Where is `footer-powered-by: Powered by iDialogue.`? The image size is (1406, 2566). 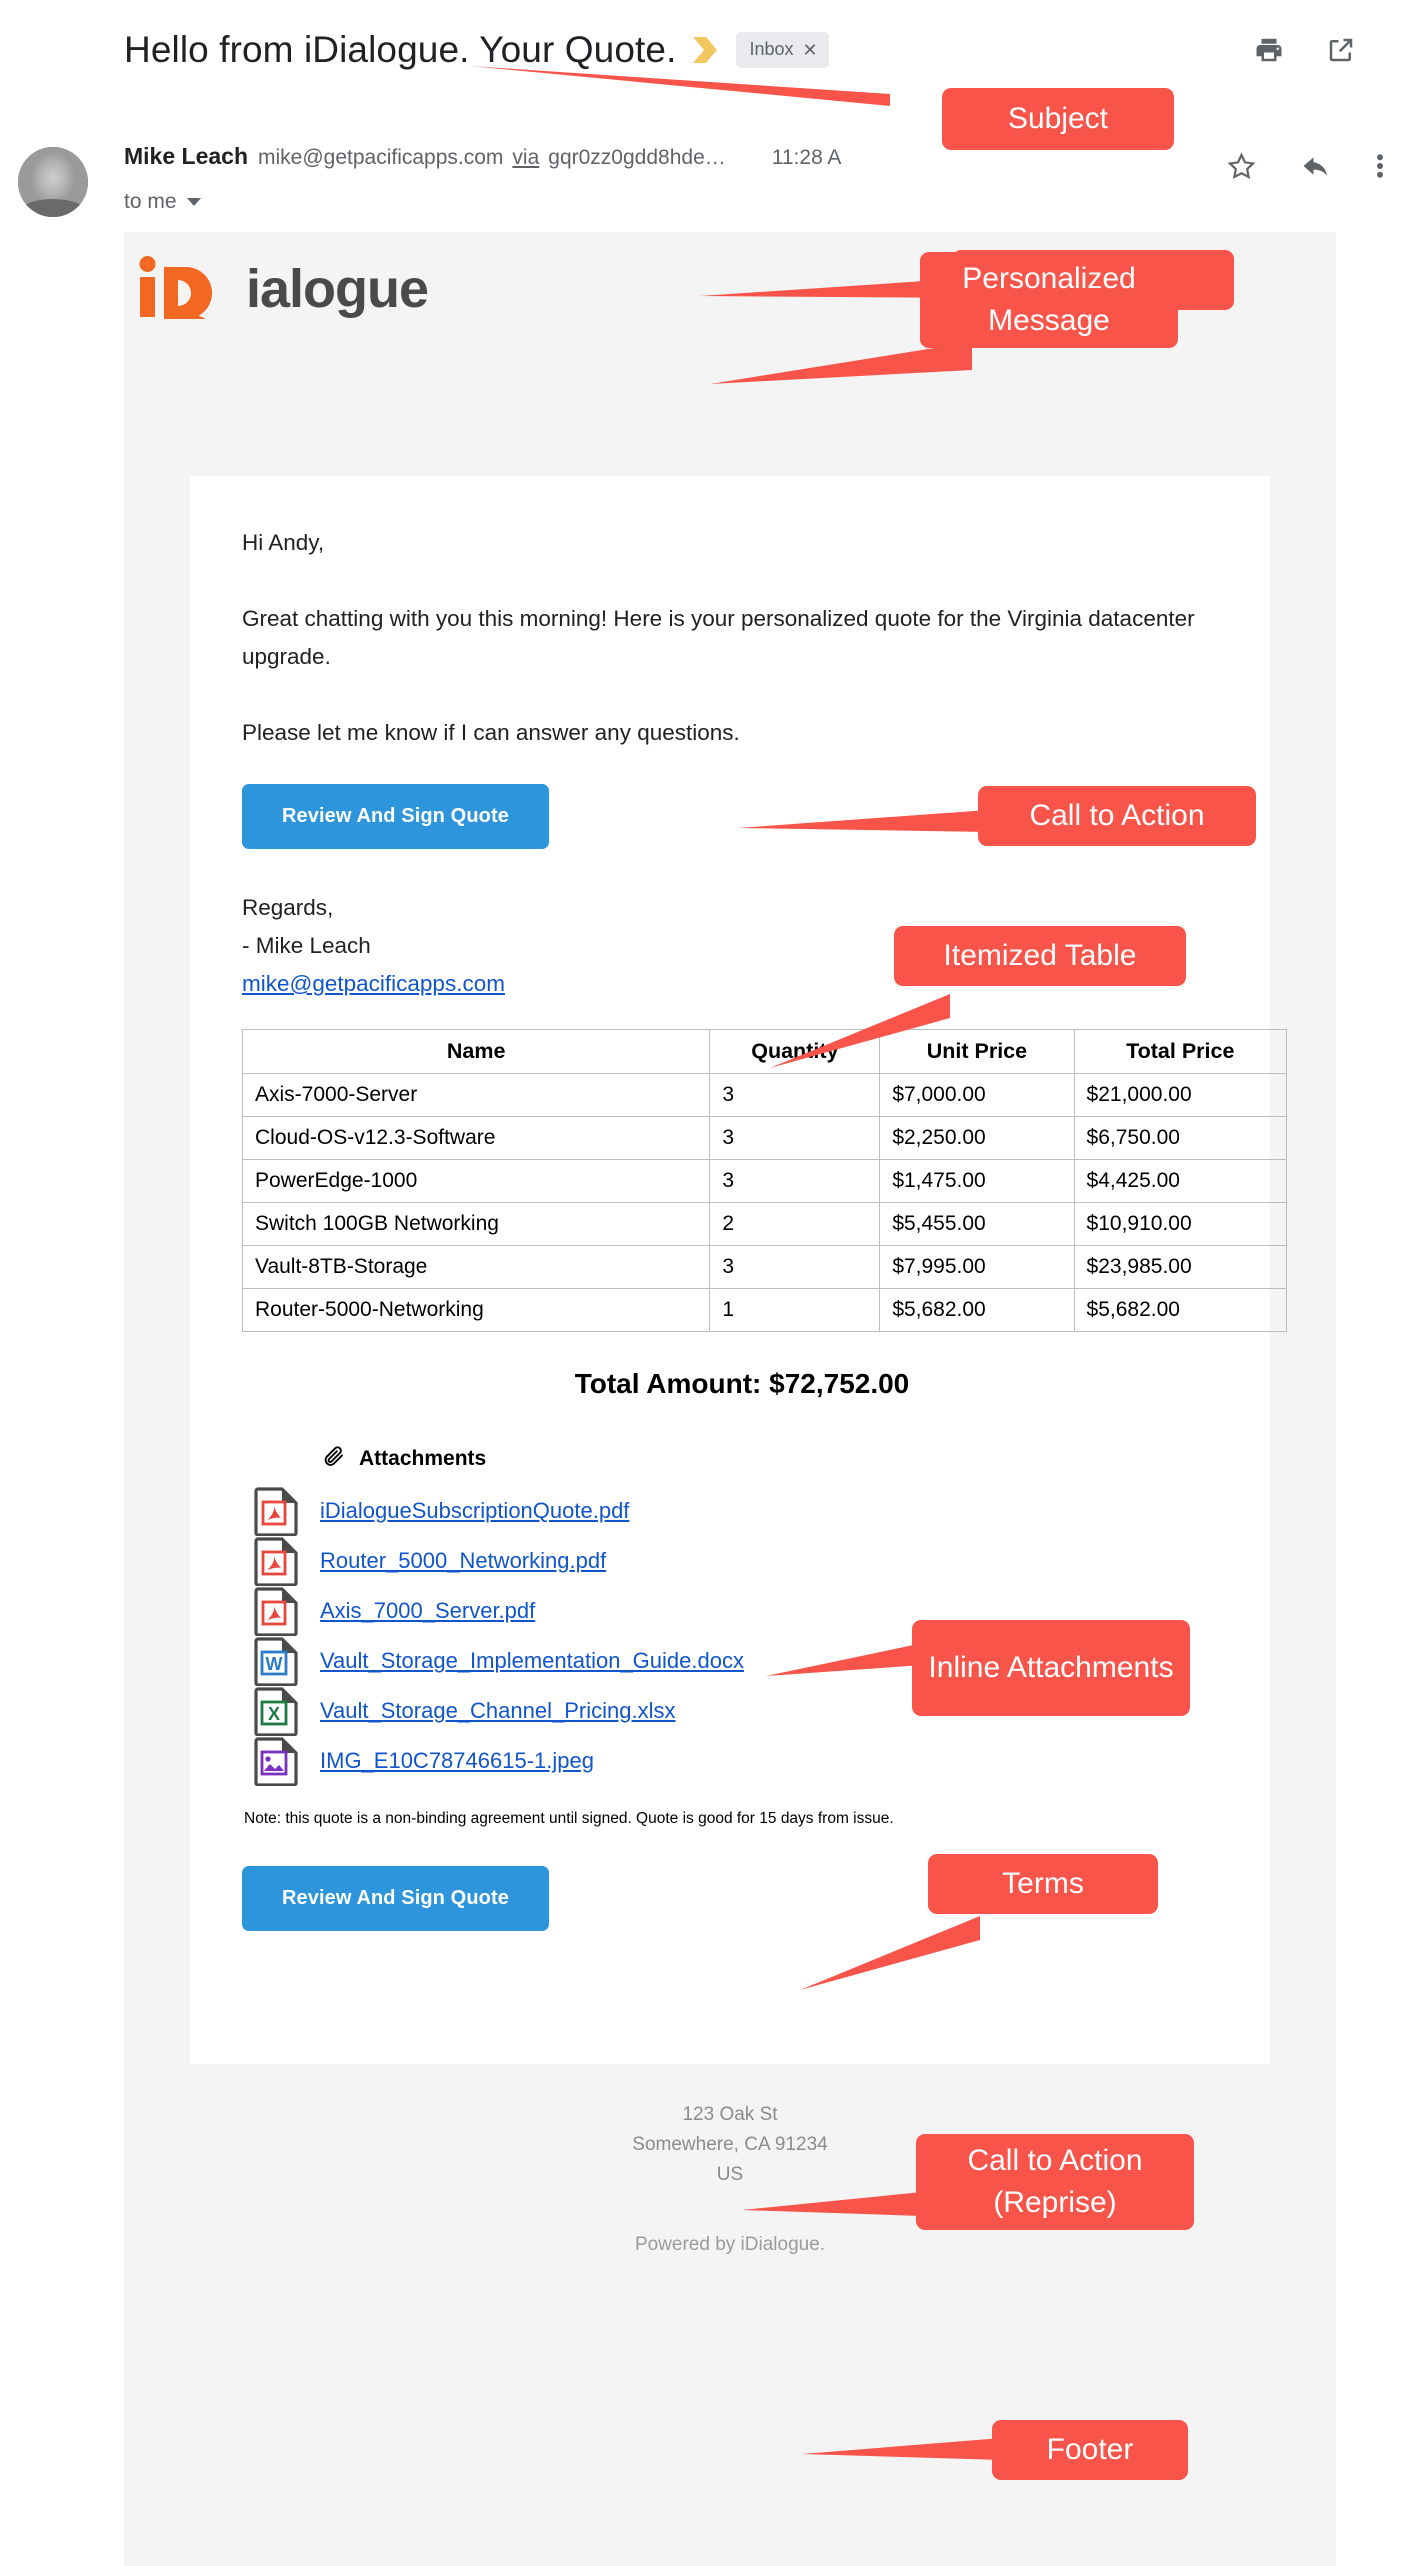
footer-powered-by: Powered by iDialogue. is located at coordinates (730, 2244).